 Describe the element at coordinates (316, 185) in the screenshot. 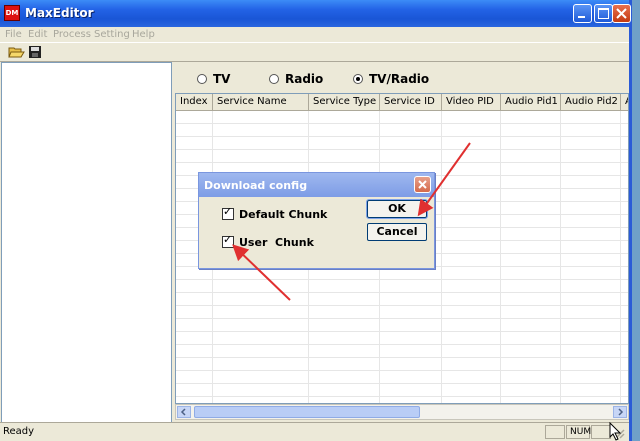

I see `dialog-title-bar: Download config` at that location.